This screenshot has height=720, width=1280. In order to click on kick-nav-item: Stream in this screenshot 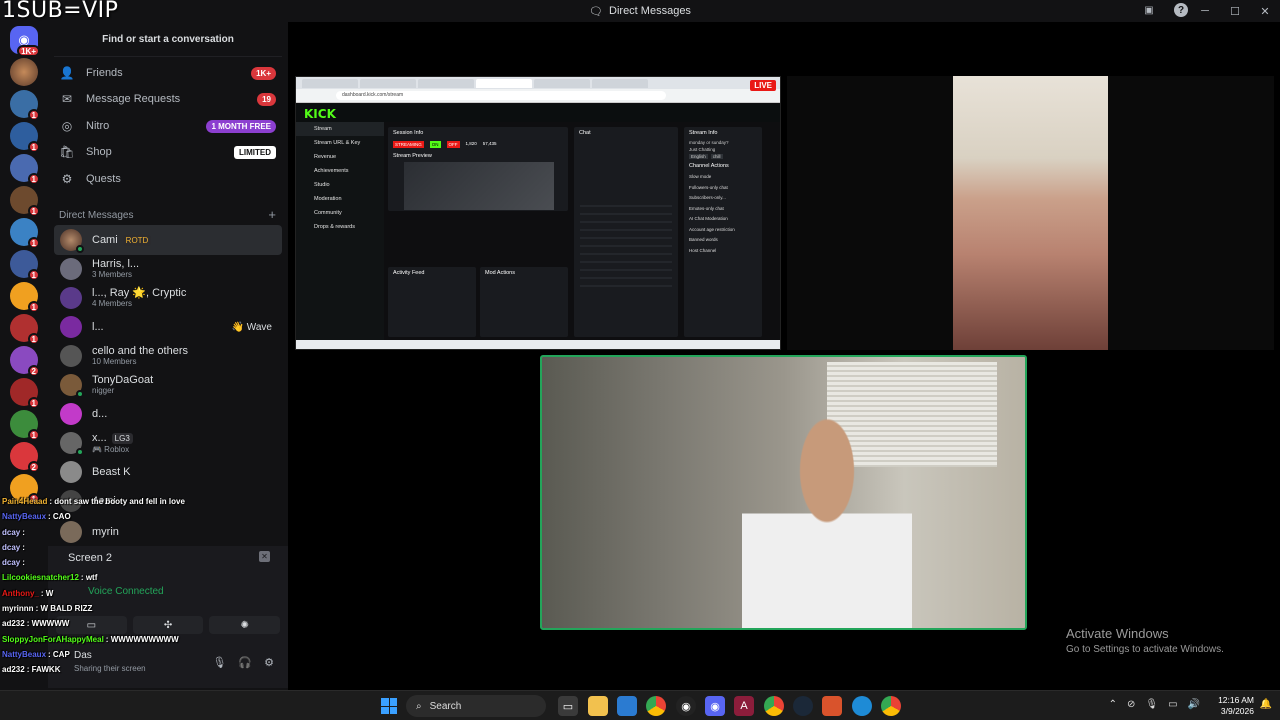, I will do `click(340, 129)`.